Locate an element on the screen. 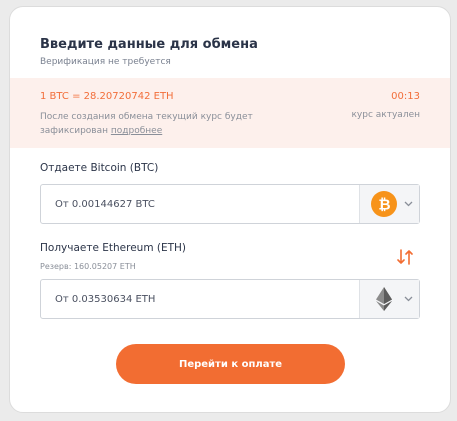  bitcoin-icon: ₿ is located at coordinates (384, 204).